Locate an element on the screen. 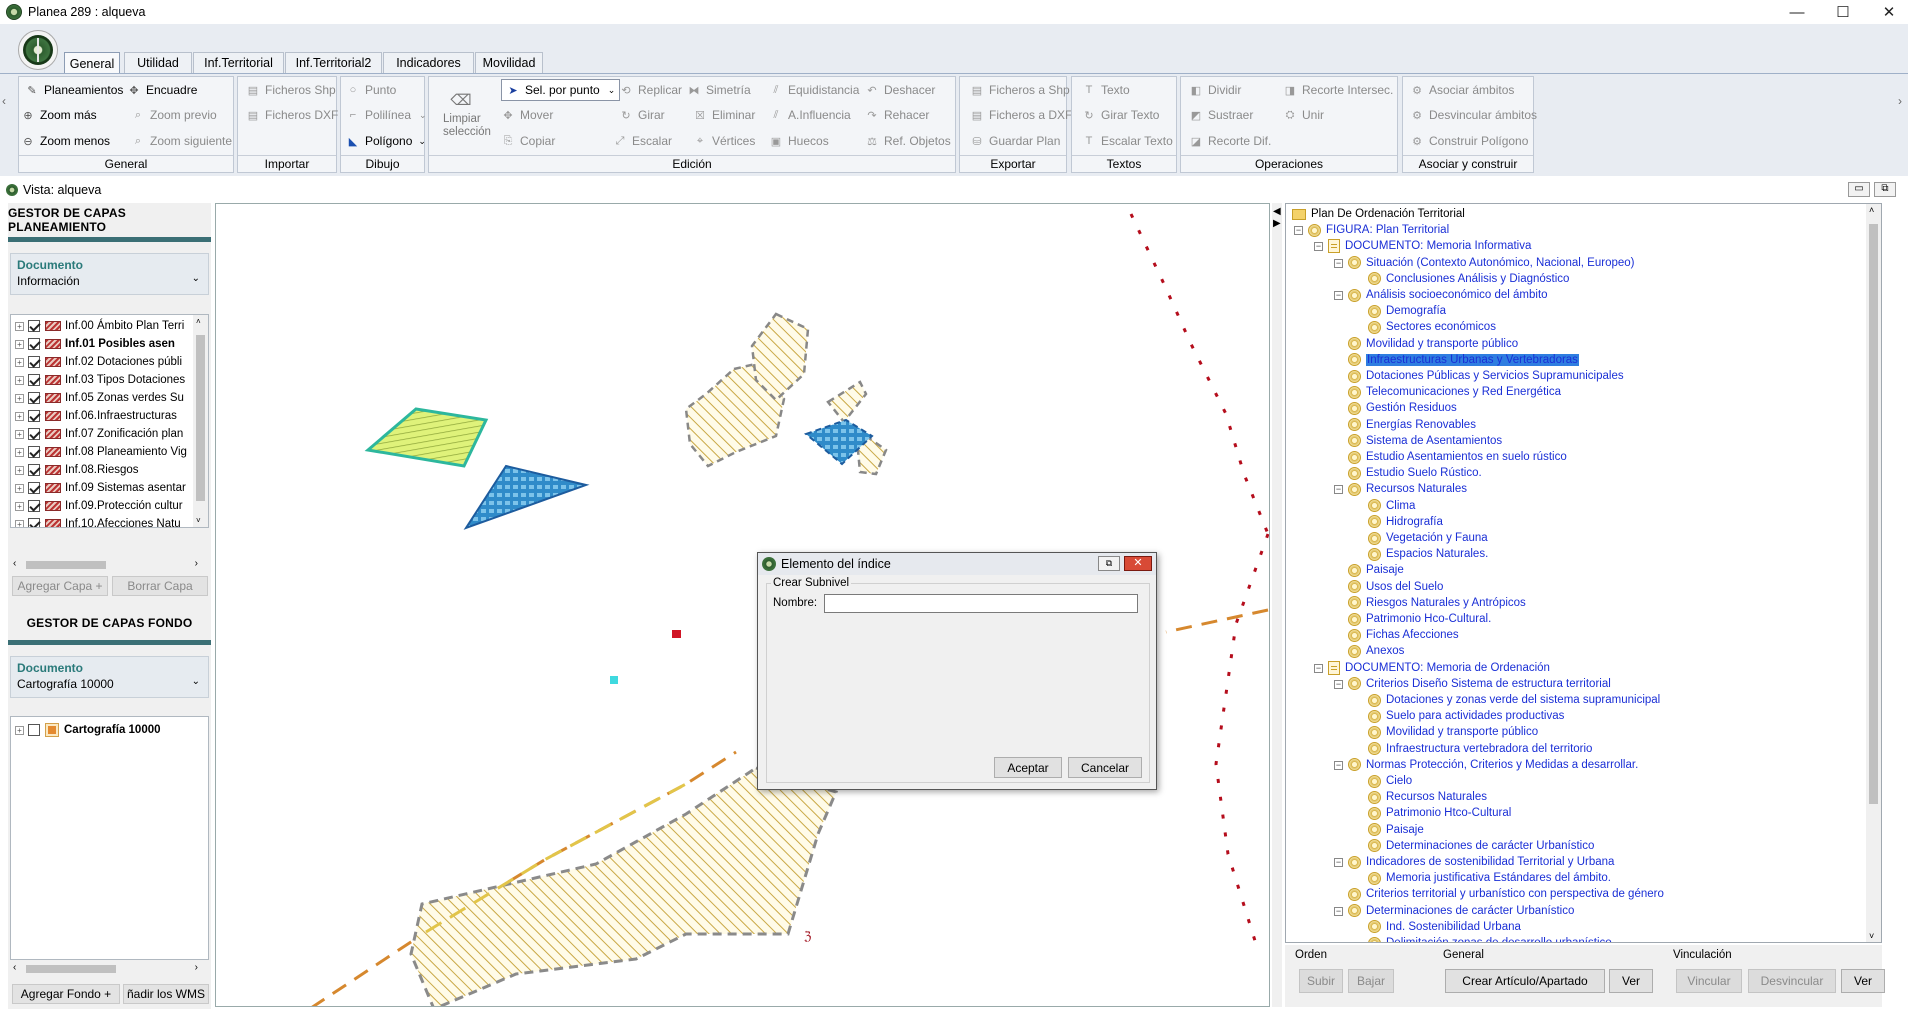 This screenshot has width=1908, height=1015. tree-item: Telecomunicaciones y Red Energética is located at coordinates (1454, 392).